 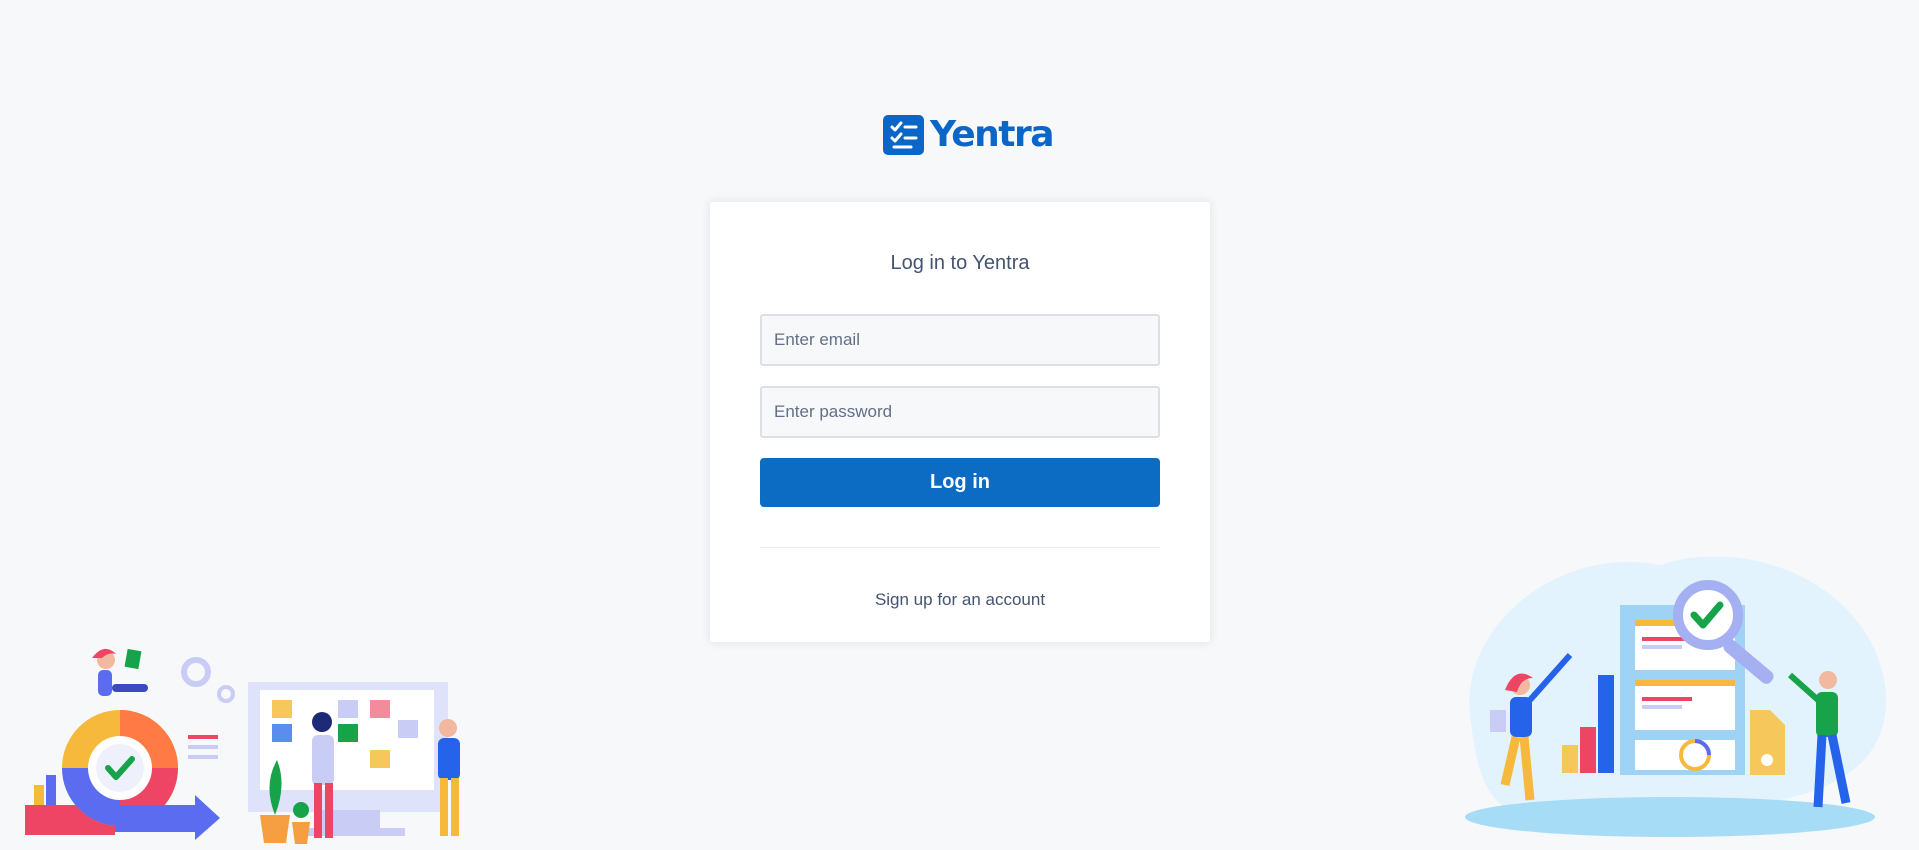 I want to click on analytics-review-illustration, so click(x=1672, y=697).